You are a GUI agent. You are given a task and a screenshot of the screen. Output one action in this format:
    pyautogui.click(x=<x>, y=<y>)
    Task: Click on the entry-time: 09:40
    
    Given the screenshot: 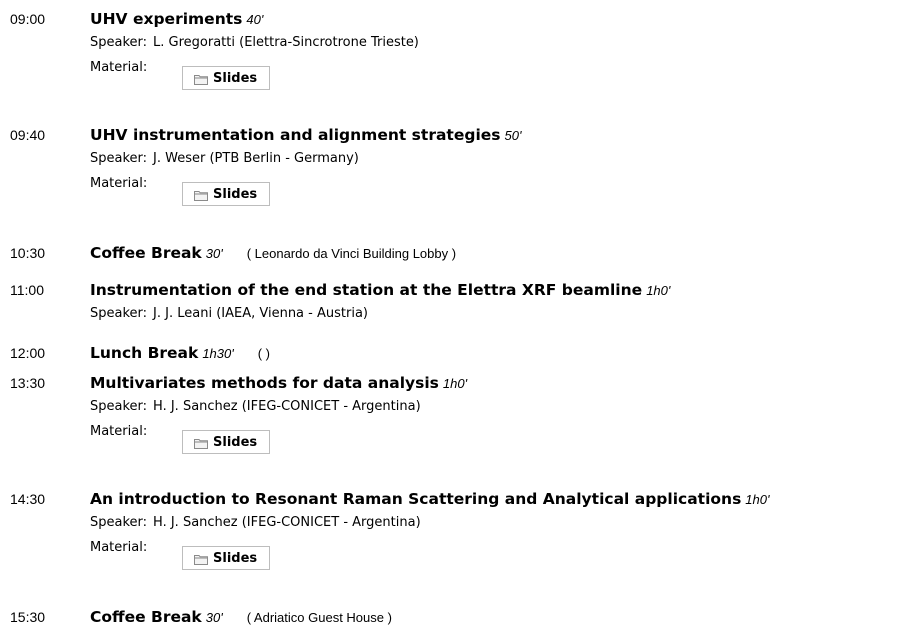 What is the action you would take?
    pyautogui.click(x=28, y=135)
    